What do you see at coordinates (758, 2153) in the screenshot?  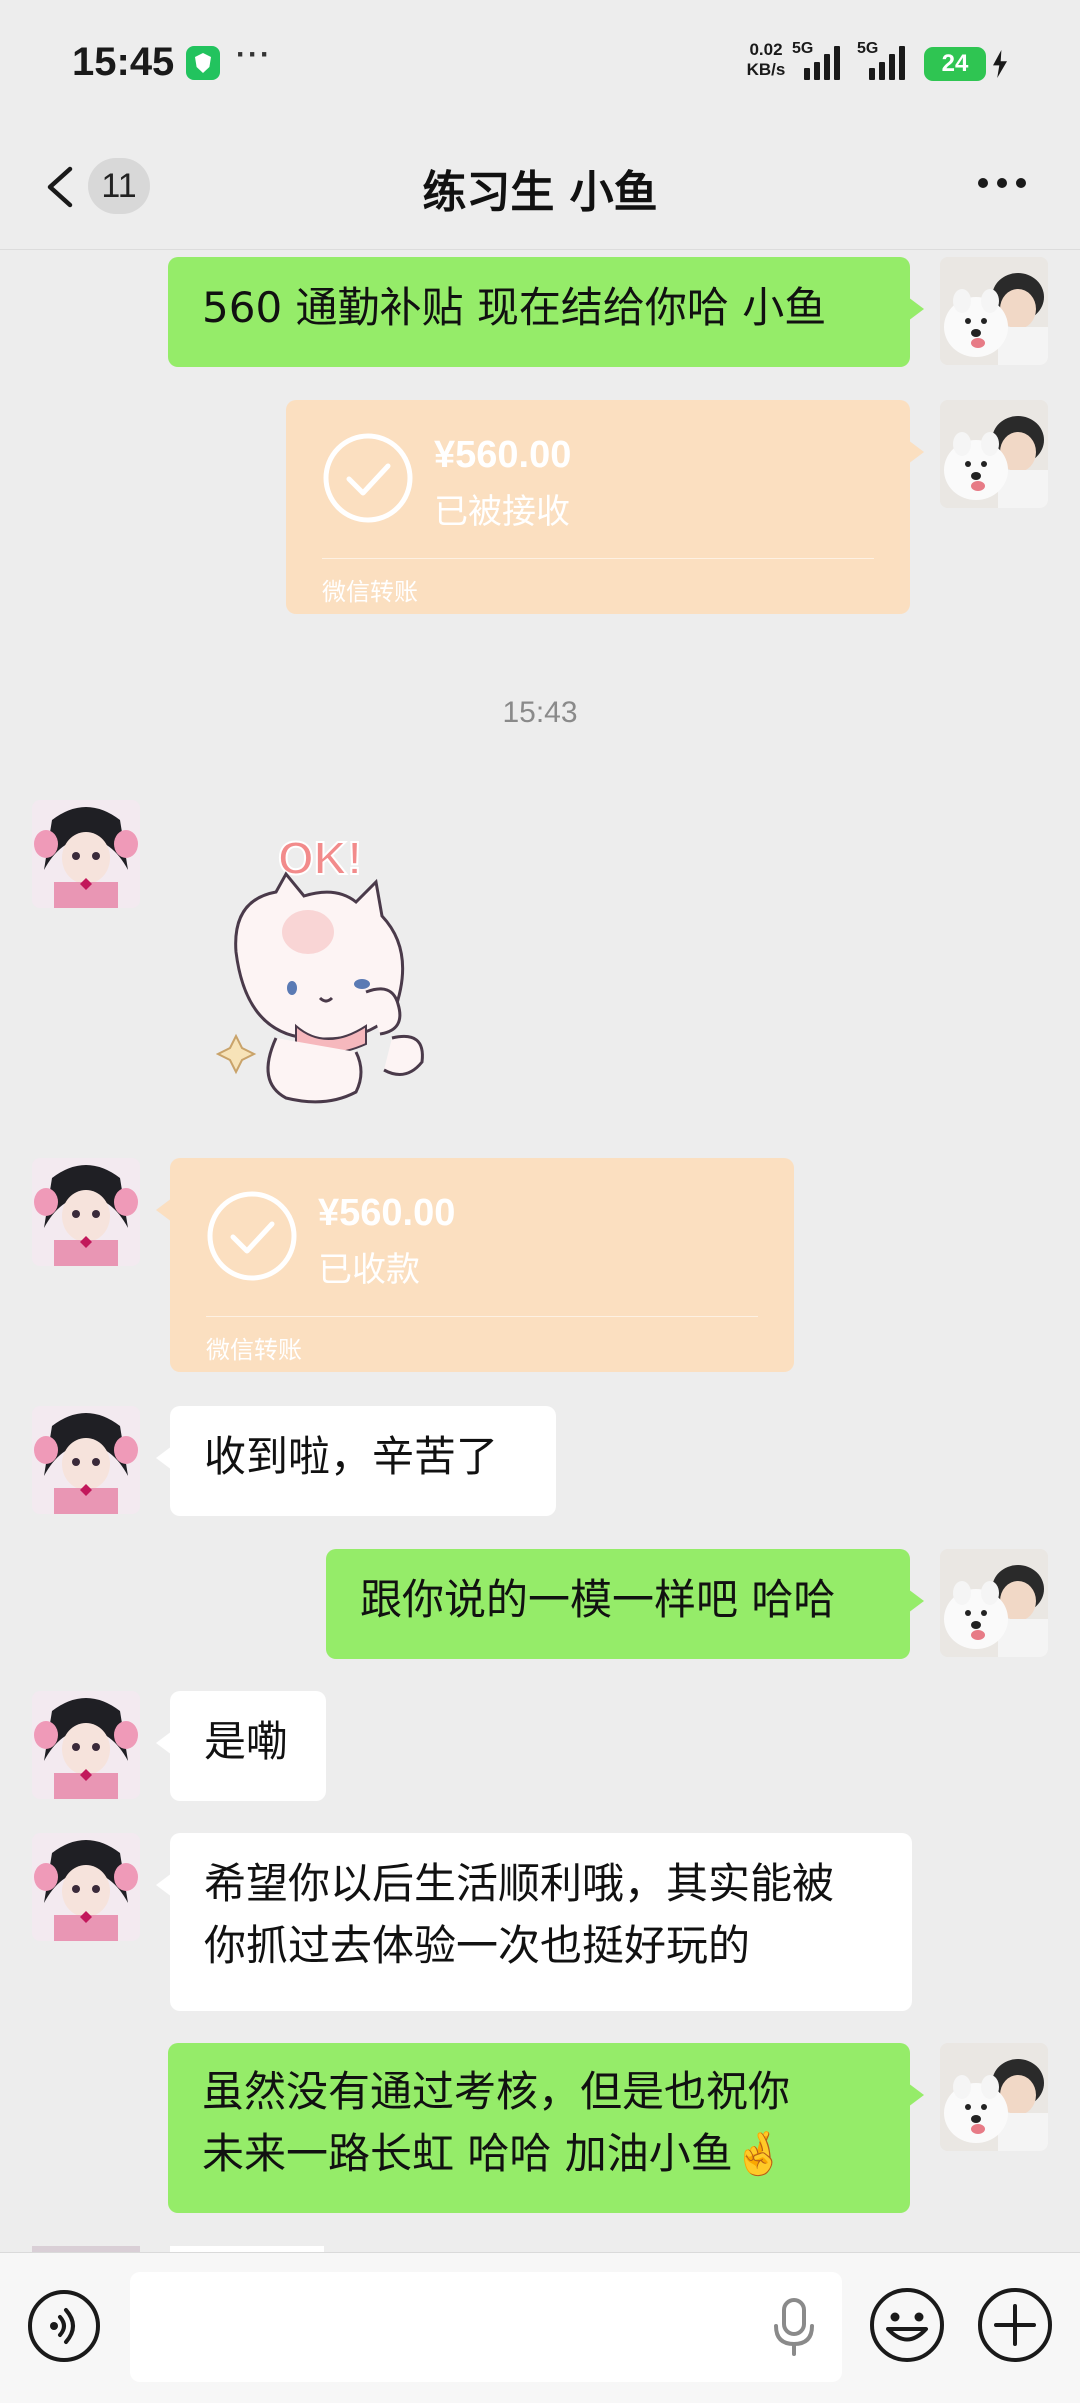 I see `crossed-fingers-emoji: 🤞` at bounding box center [758, 2153].